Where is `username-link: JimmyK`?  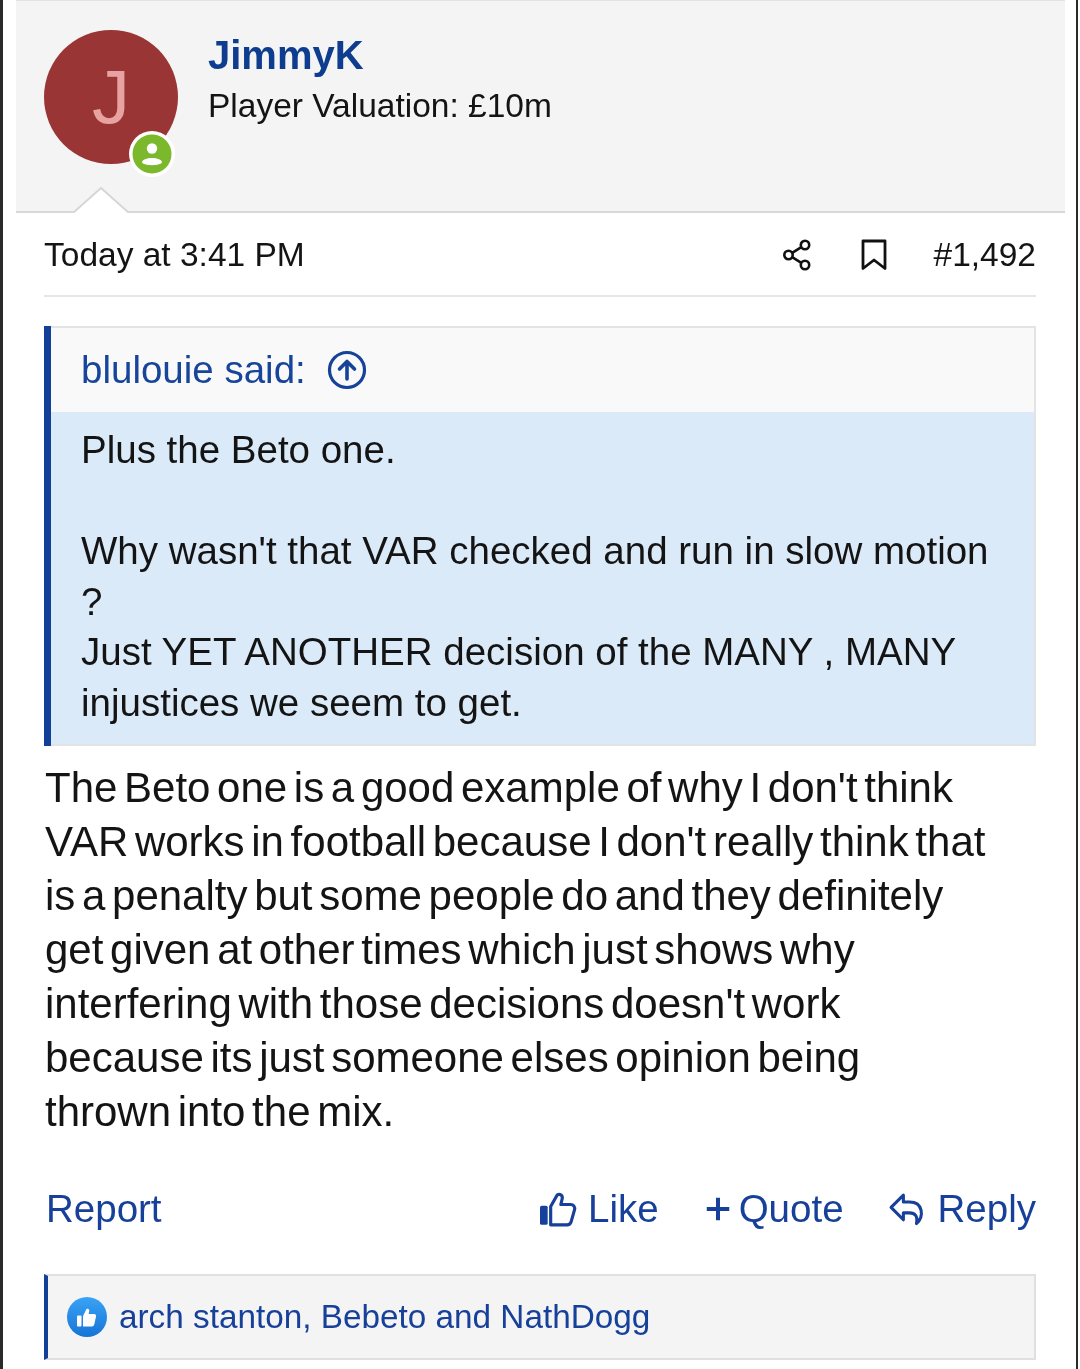 username-link: JimmyK is located at coordinates (380, 55).